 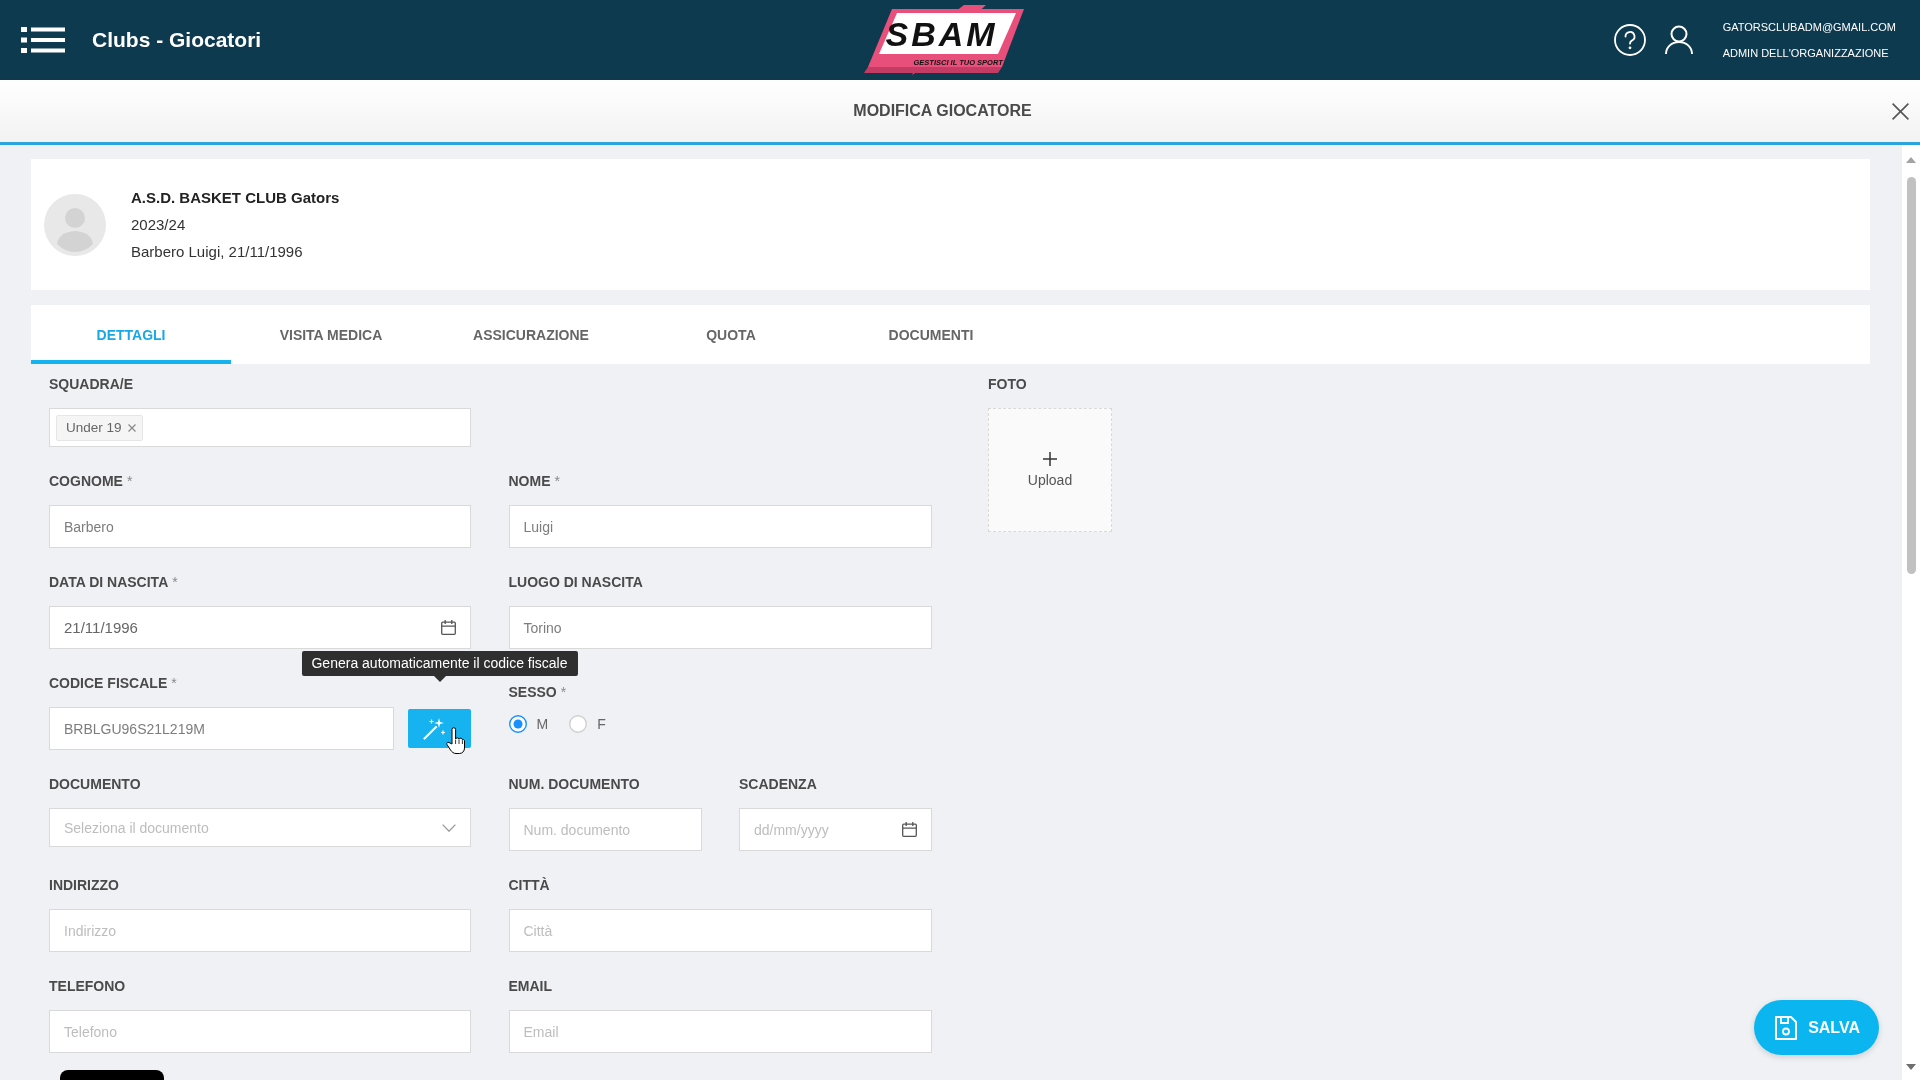 I want to click on scrollbar, so click(x=1911, y=612).